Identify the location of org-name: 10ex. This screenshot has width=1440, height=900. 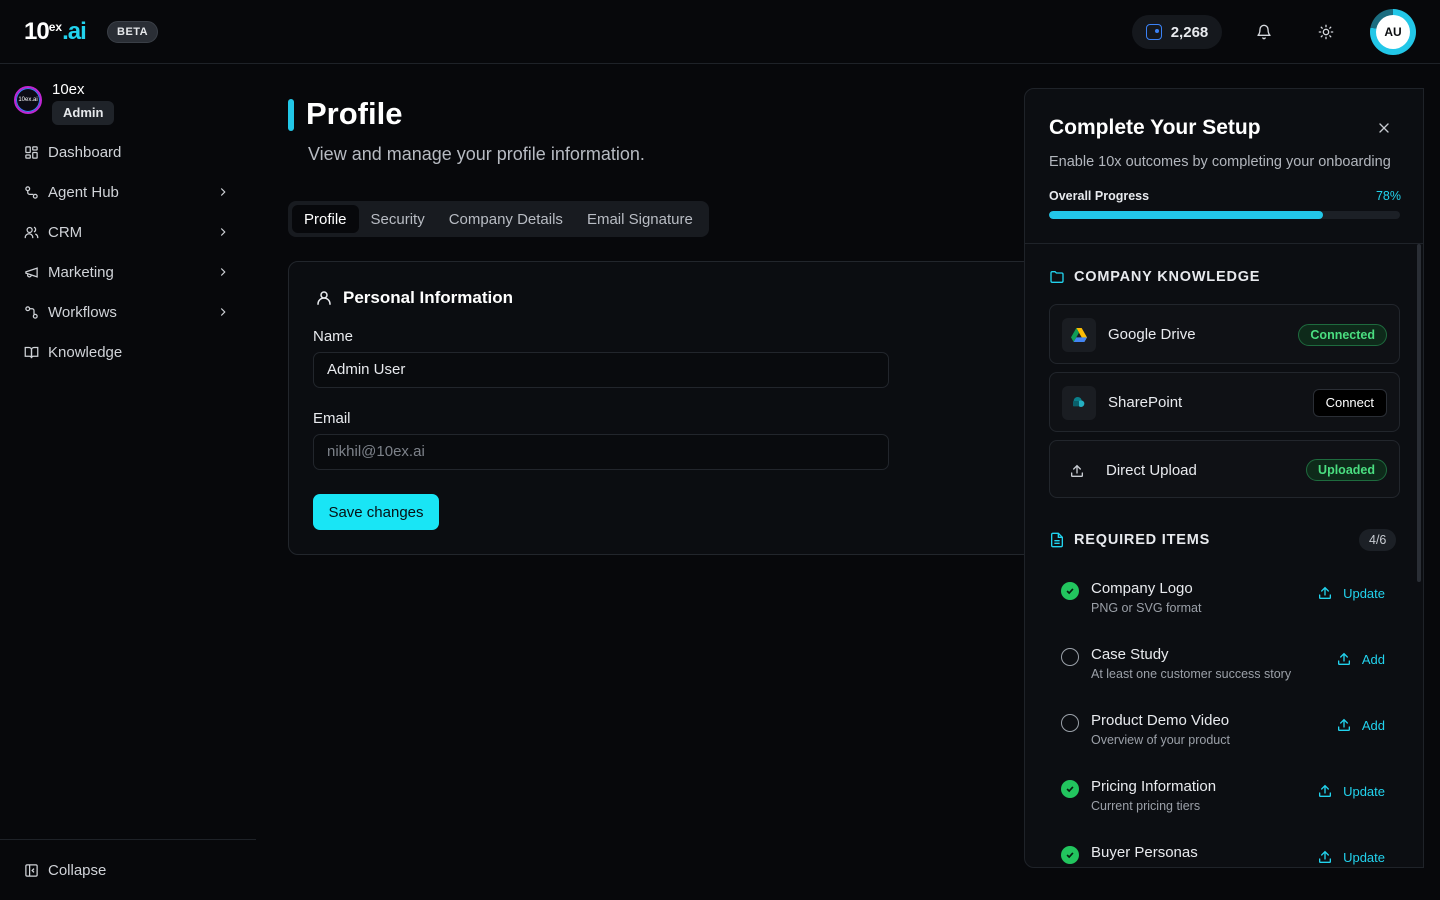
(68, 89).